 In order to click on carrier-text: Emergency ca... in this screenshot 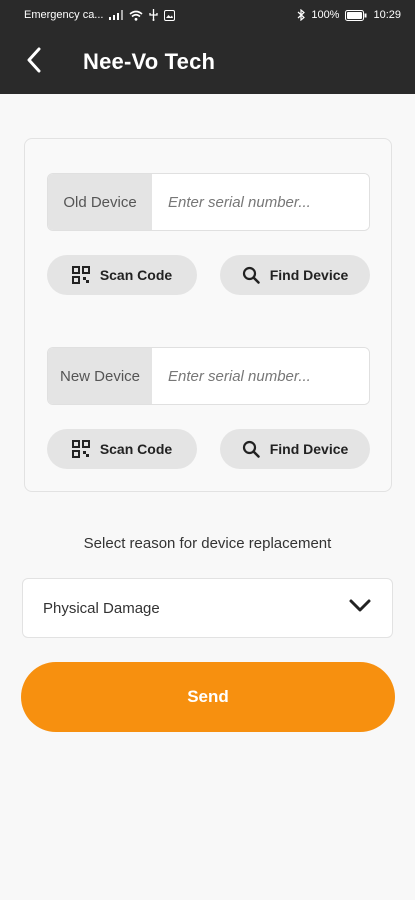, I will do `click(64, 15)`.